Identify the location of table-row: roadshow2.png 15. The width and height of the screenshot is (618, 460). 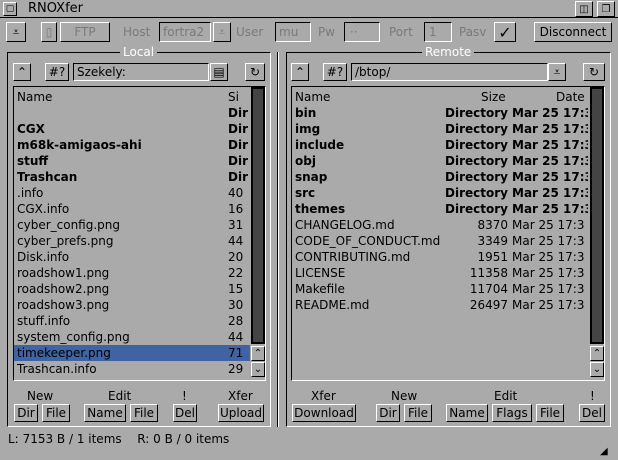
(132, 289).